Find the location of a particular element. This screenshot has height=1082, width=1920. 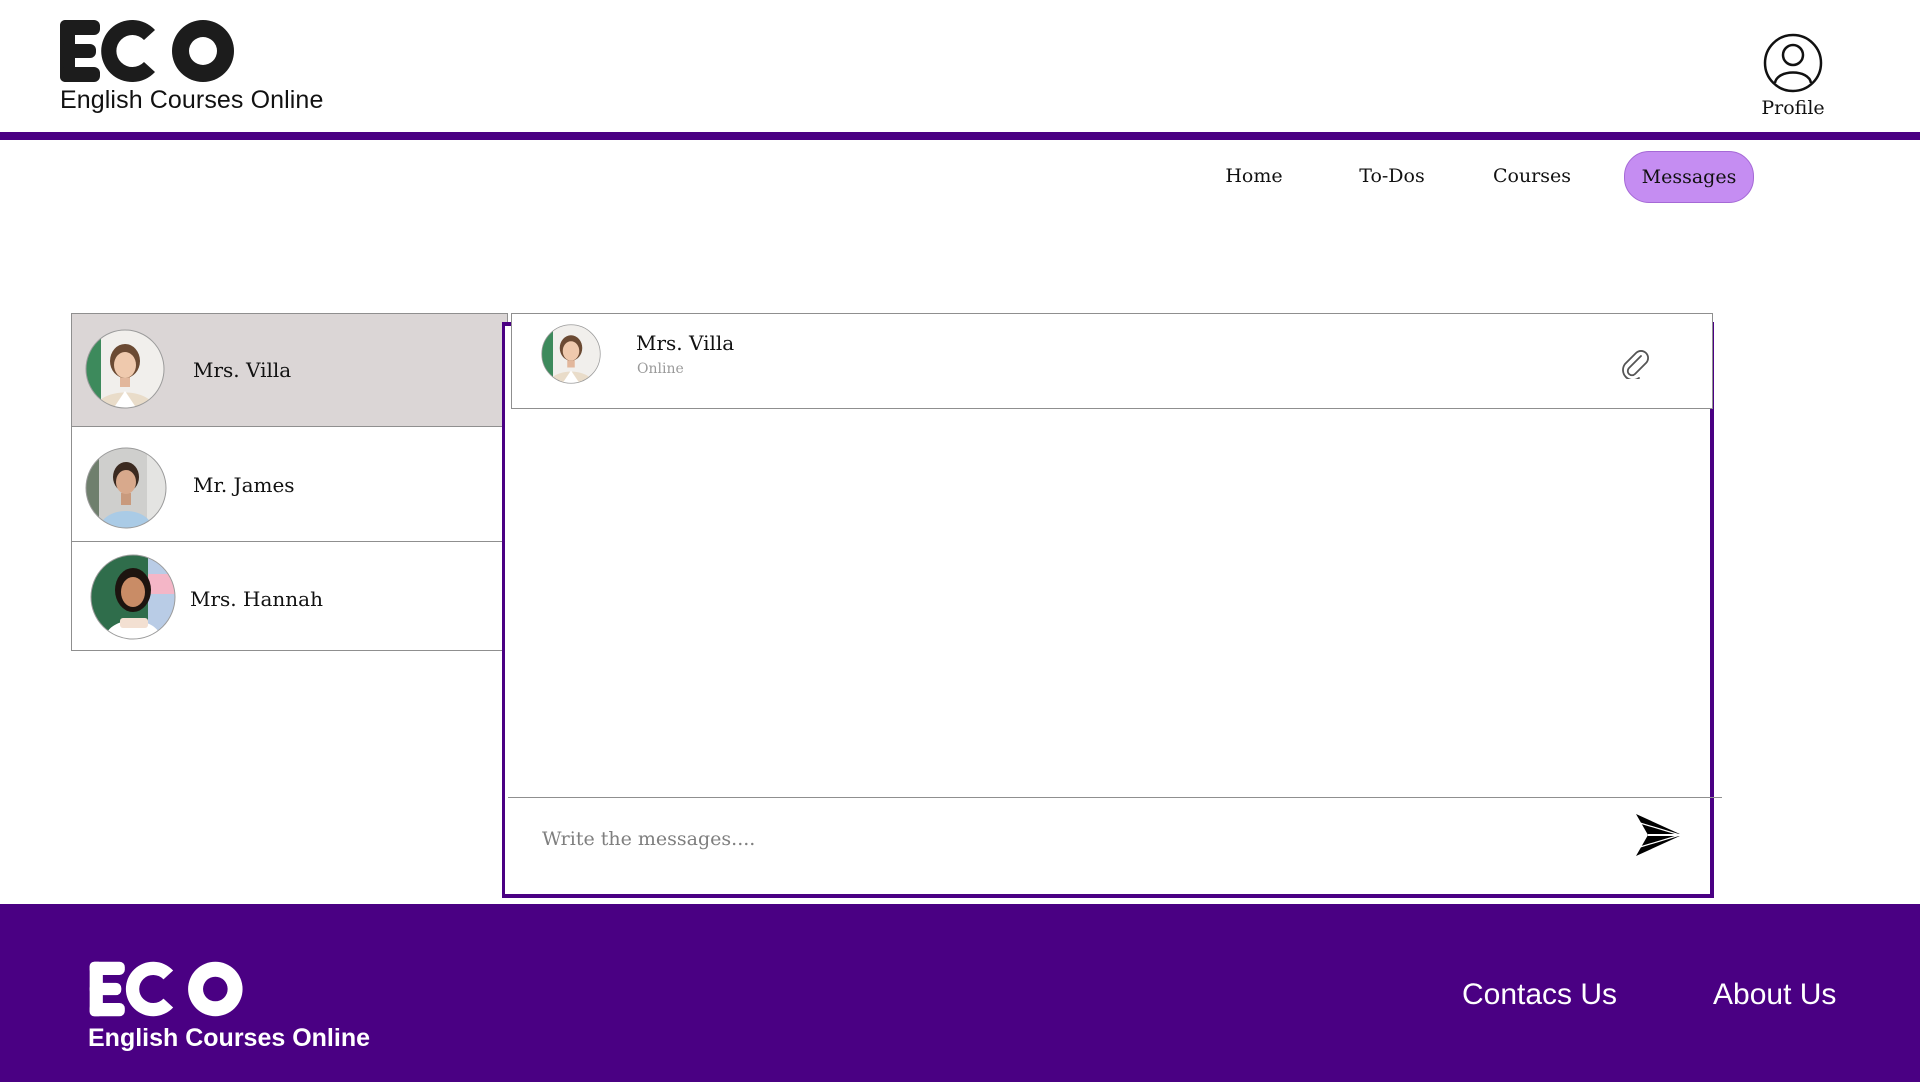

chat-header-avatar is located at coordinates (571, 354).